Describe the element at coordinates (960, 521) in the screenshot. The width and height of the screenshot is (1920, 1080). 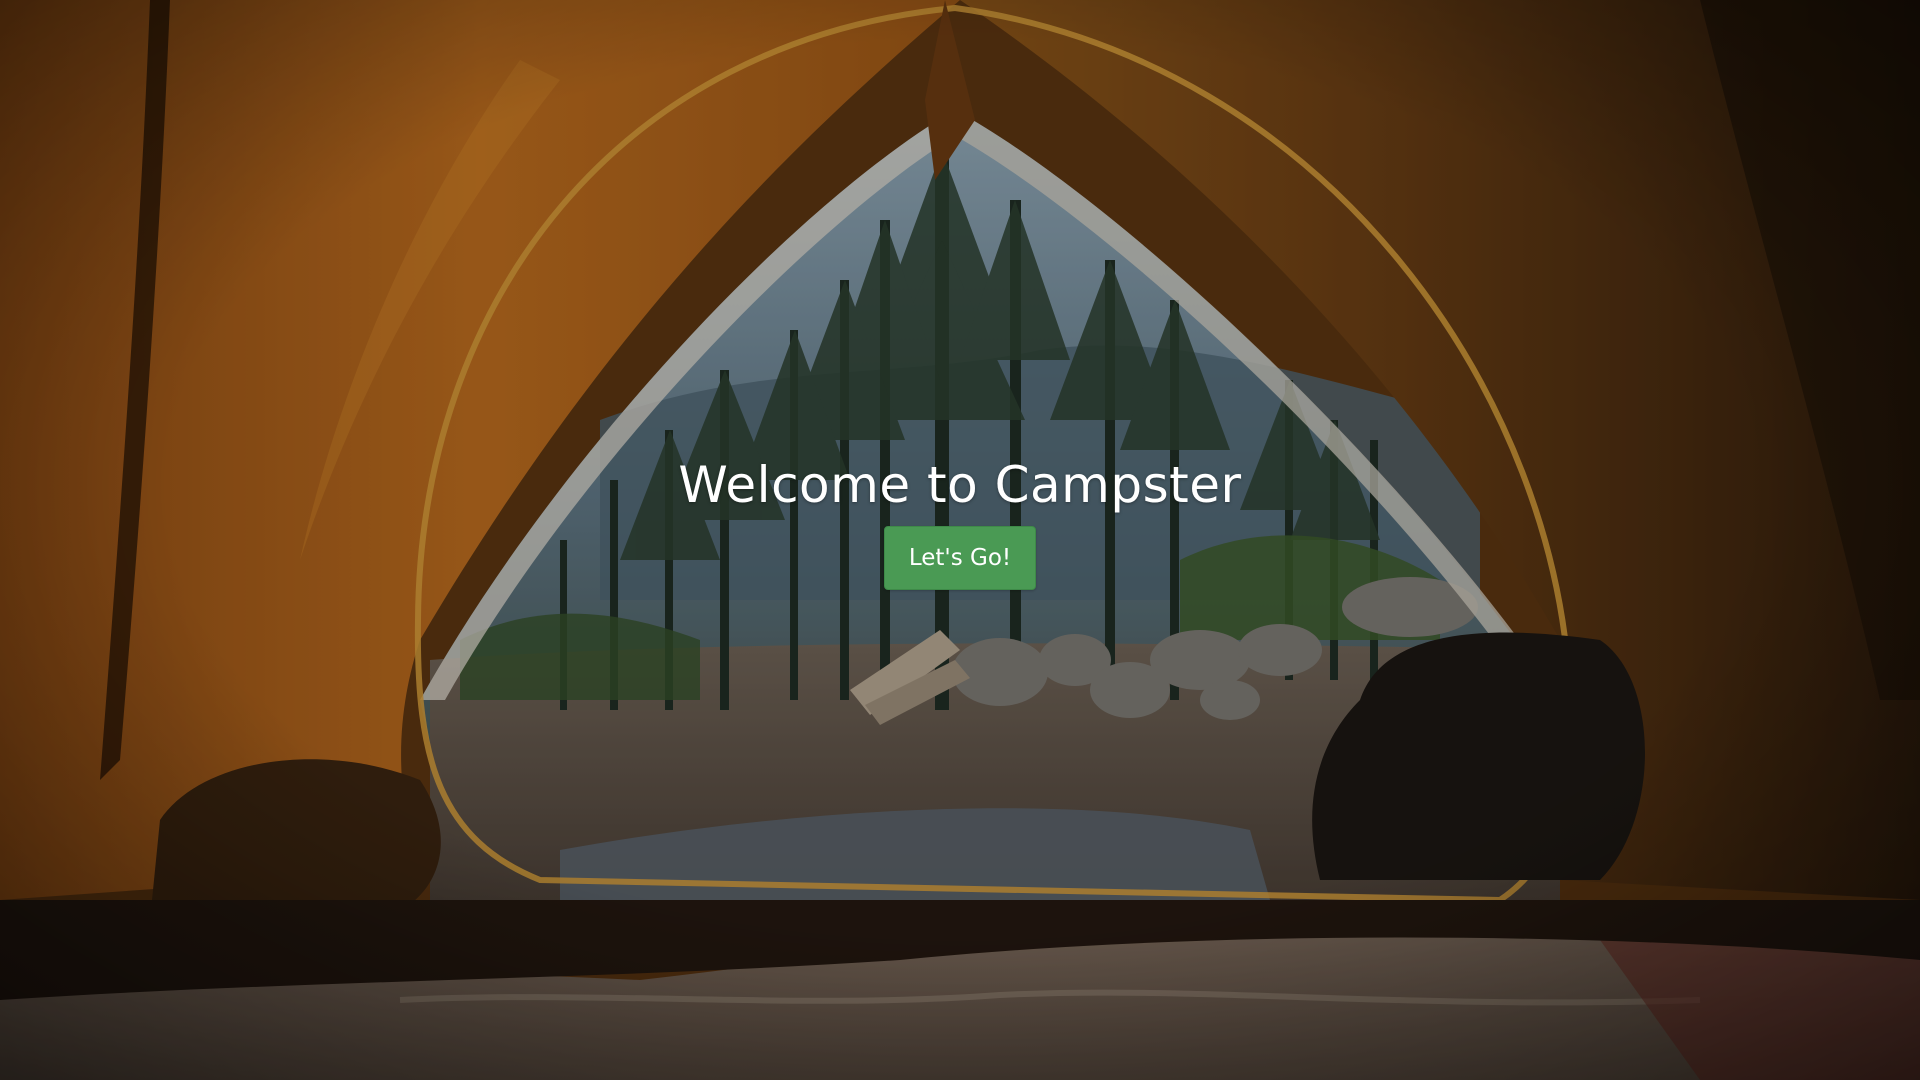
I see `hero-content: Welcome to Campster Let's Go!` at that location.